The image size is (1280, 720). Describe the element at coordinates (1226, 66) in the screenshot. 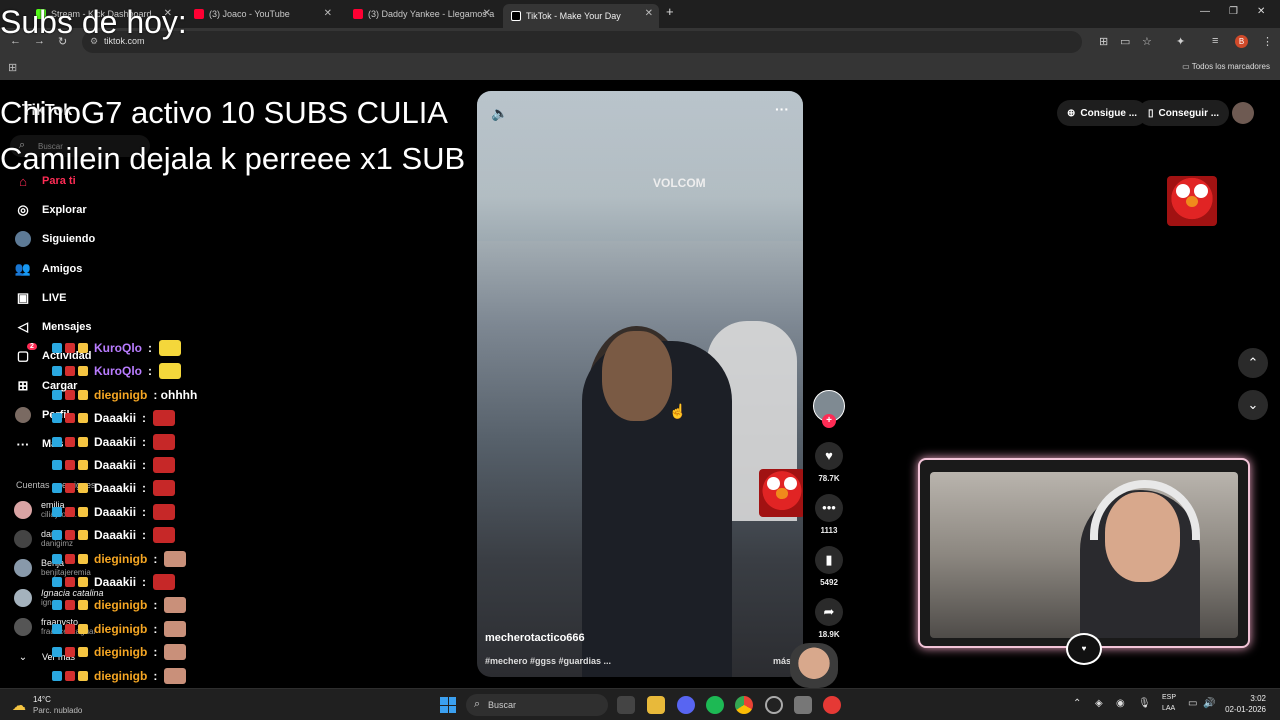

I see `all-bookmarks-button: ▭ Todos los marcadores` at that location.